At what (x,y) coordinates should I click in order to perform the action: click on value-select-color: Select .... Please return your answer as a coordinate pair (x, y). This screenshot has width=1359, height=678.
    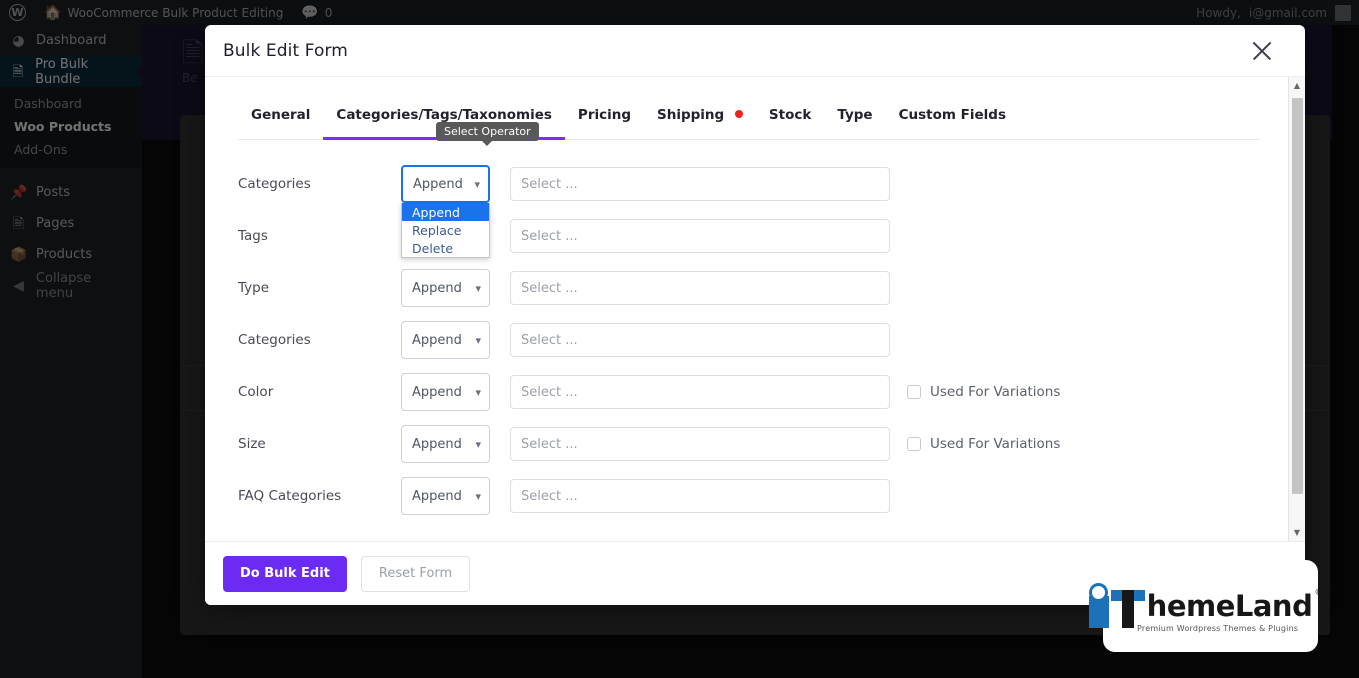
    Looking at the image, I should click on (700, 392).